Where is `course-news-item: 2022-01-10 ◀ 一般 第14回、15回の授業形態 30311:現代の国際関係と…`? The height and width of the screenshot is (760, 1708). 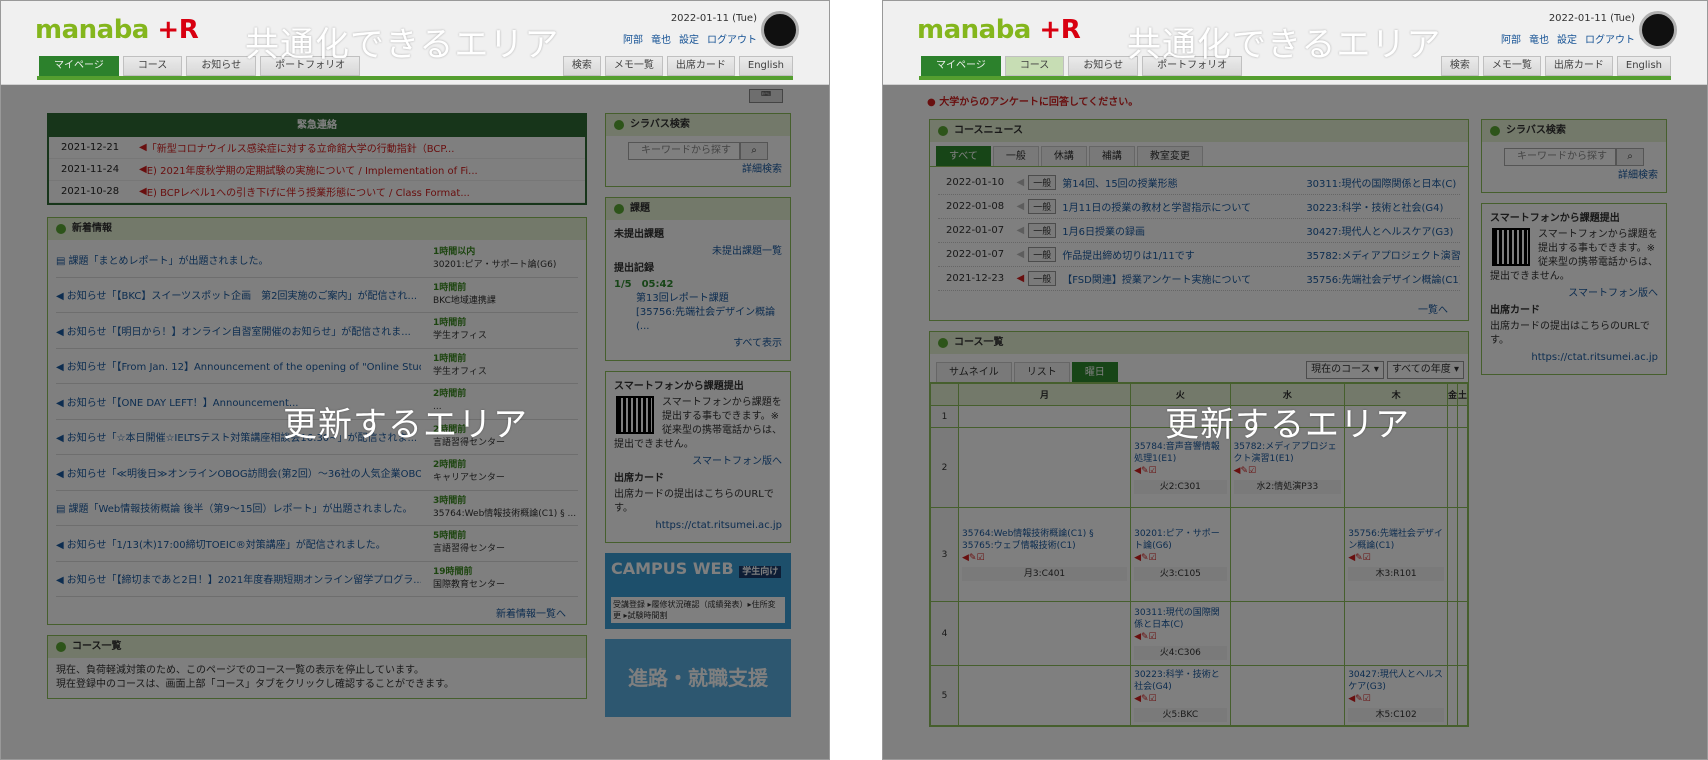 course-news-item: 2022-01-10 ◀ 一般 第14回、15回の授業形態 30311:現代の国際関係と… is located at coordinates (1199, 183).